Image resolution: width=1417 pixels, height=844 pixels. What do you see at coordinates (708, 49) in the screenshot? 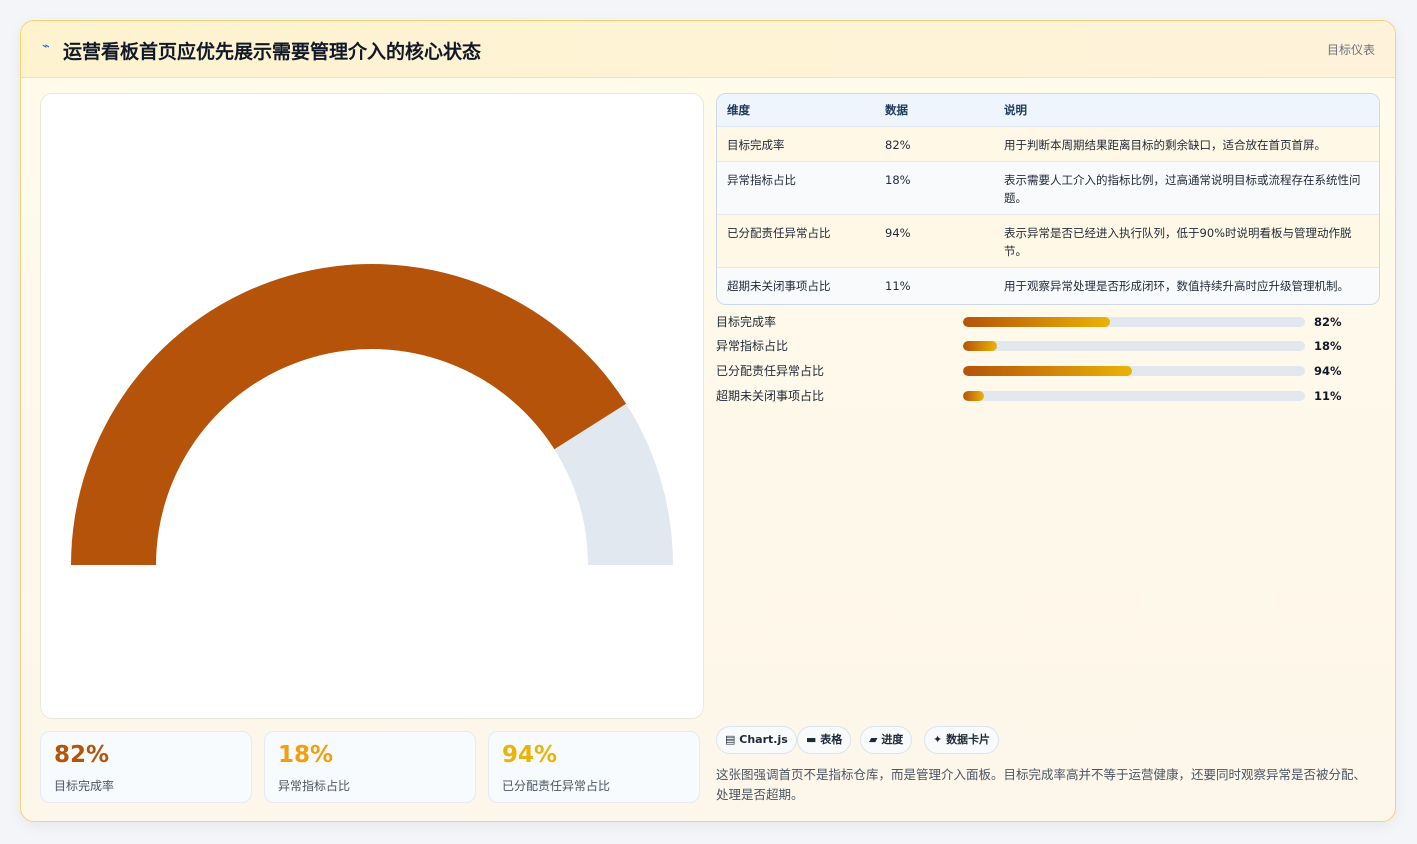
I see `card-header: ⌁ 运营看板首页应优先展示需要管理介入的核心状态 目标仪表` at bounding box center [708, 49].